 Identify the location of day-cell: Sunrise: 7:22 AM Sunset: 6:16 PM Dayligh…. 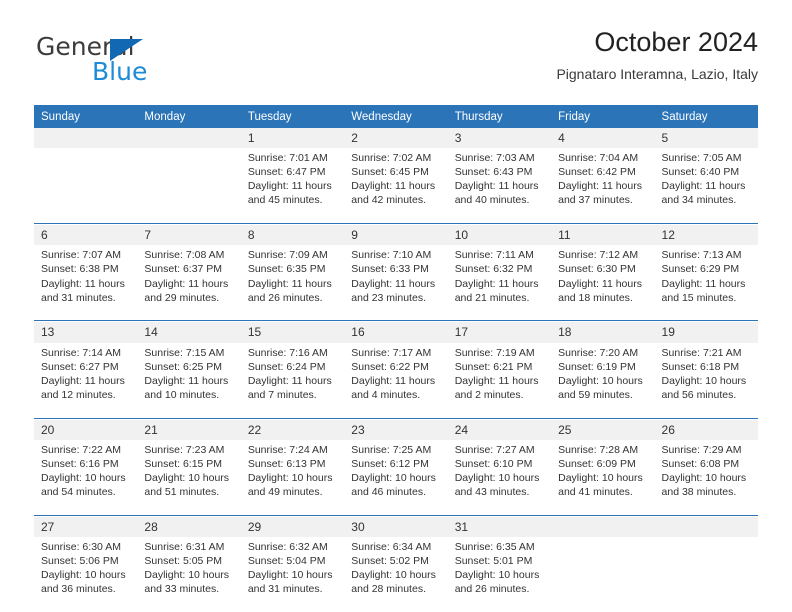
(86, 477).